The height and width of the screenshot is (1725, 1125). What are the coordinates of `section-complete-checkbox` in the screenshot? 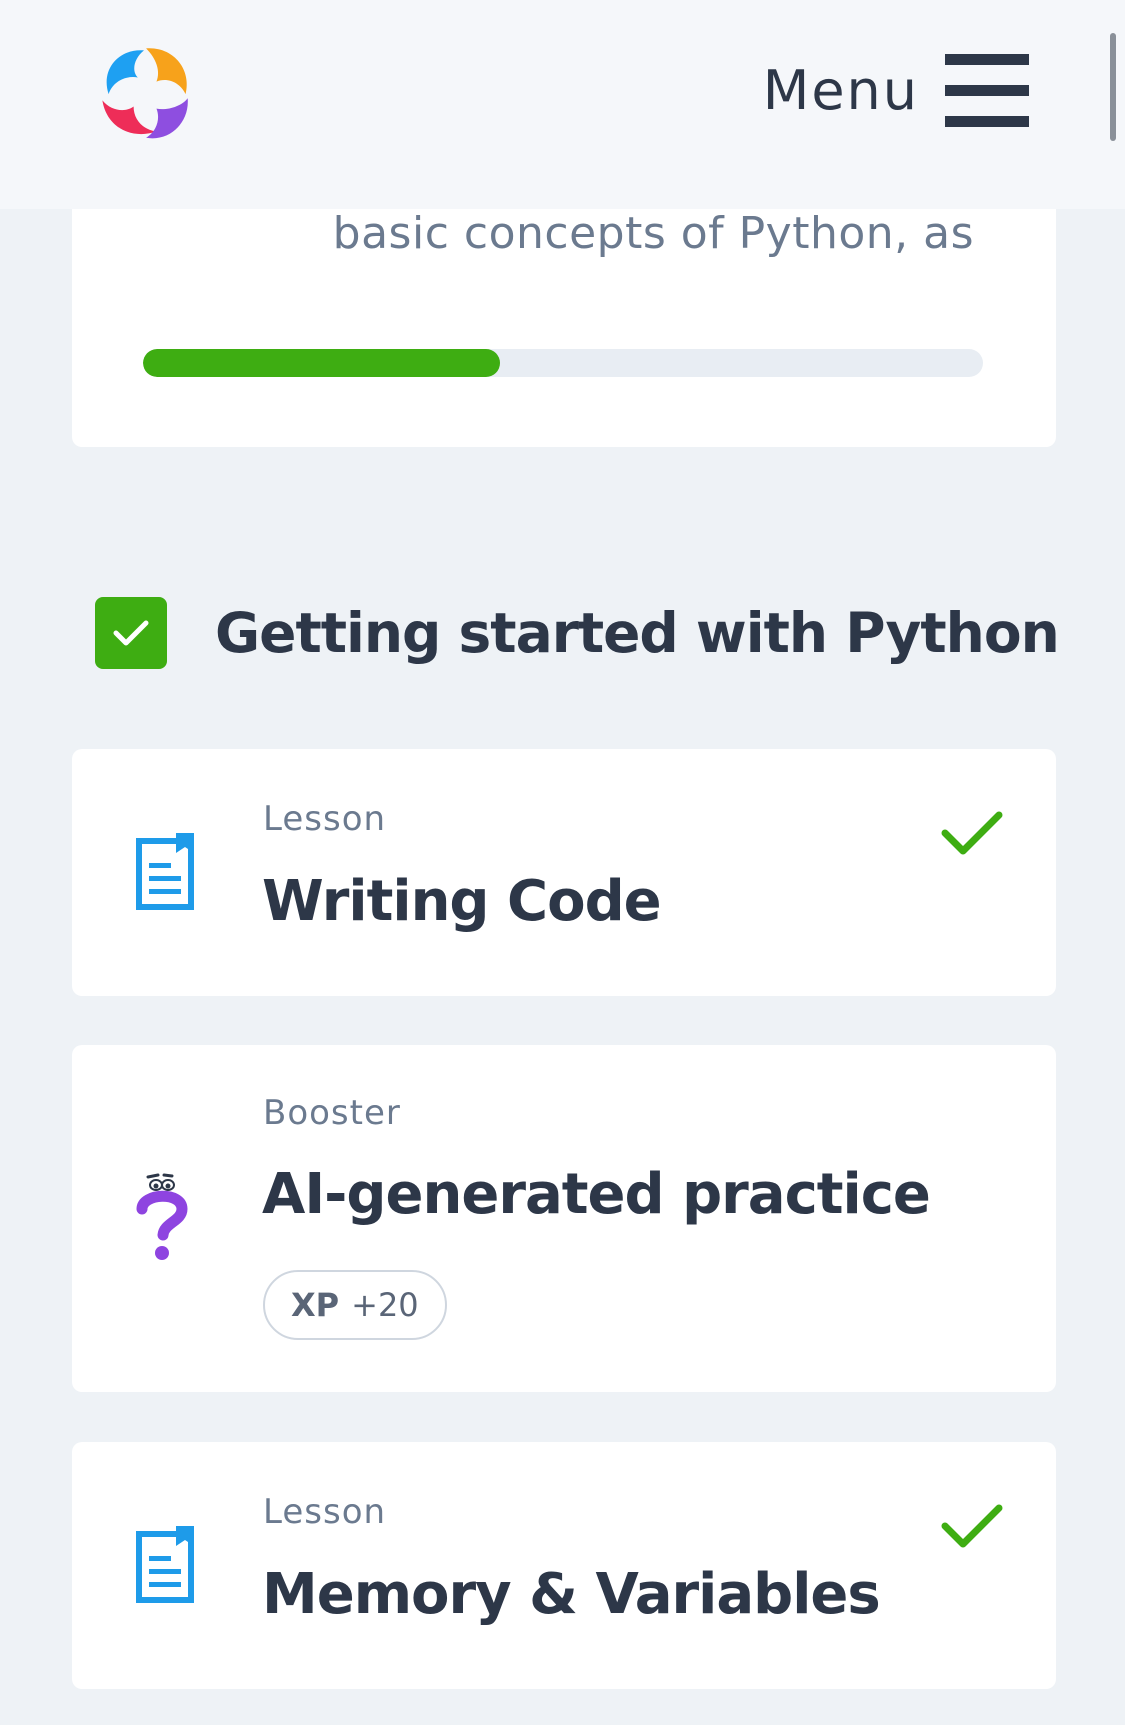 It's located at (131, 633).